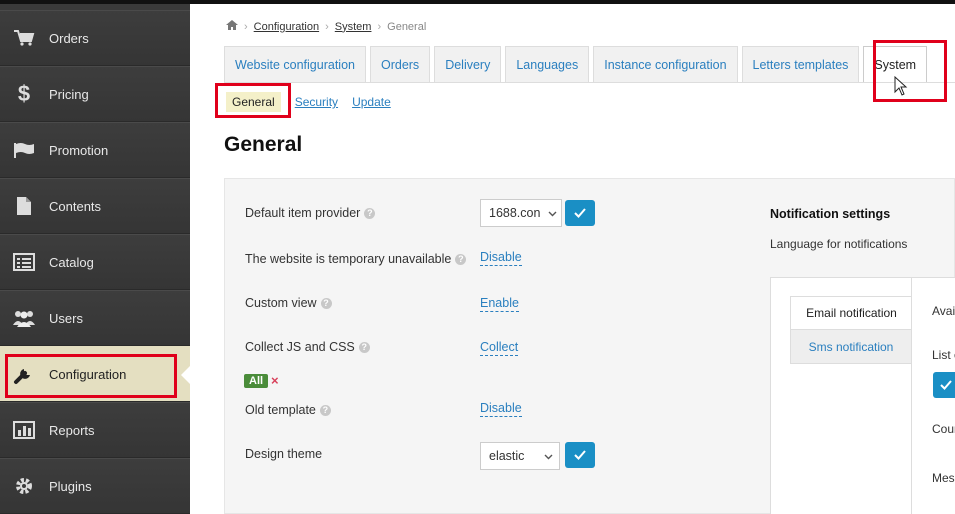 The height and width of the screenshot is (514, 955). What do you see at coordinates (66, 318) in the screenshot?
I see `sidebar-item-label: Users` at bounding box center [66, 318].